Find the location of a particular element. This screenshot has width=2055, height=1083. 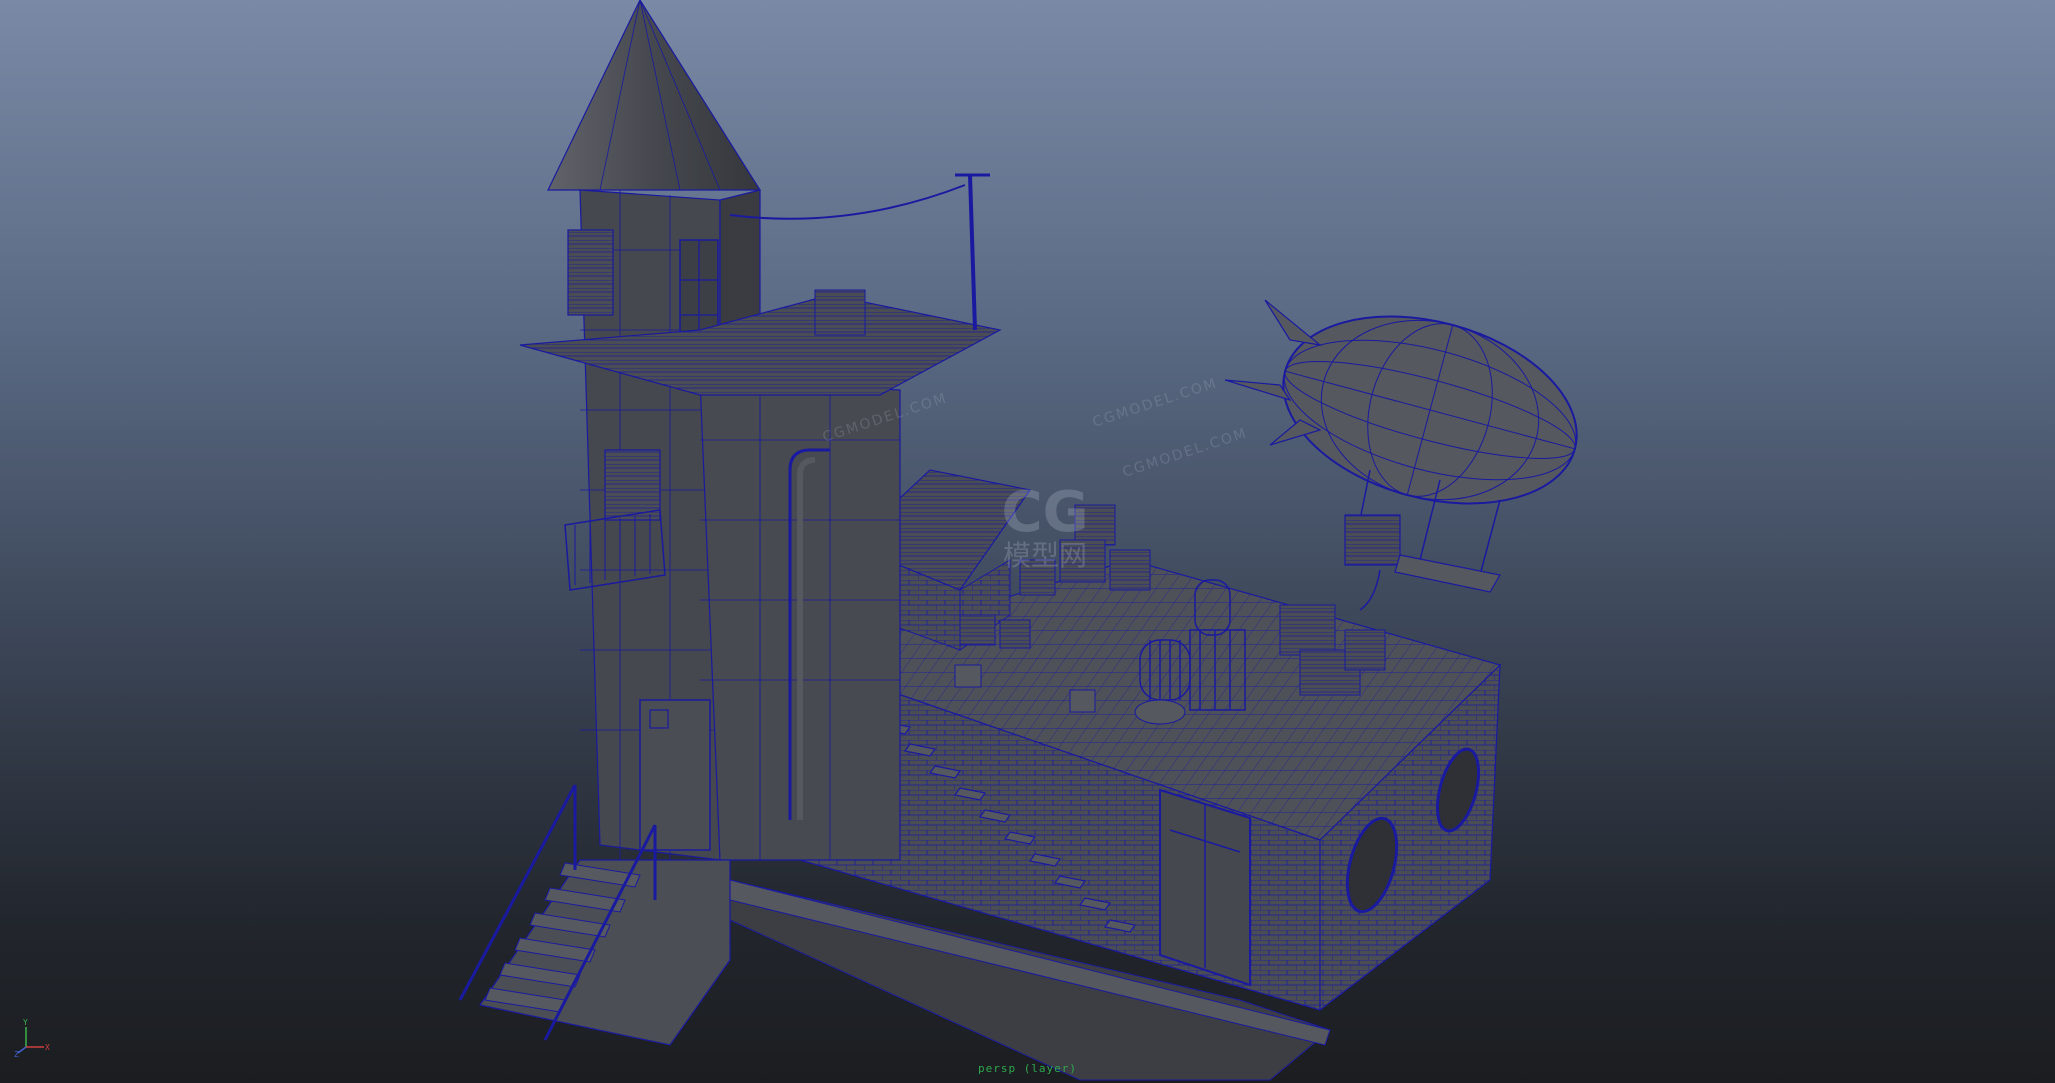

camera-label: persp (layer) is located at coordinates (1027, 1068).